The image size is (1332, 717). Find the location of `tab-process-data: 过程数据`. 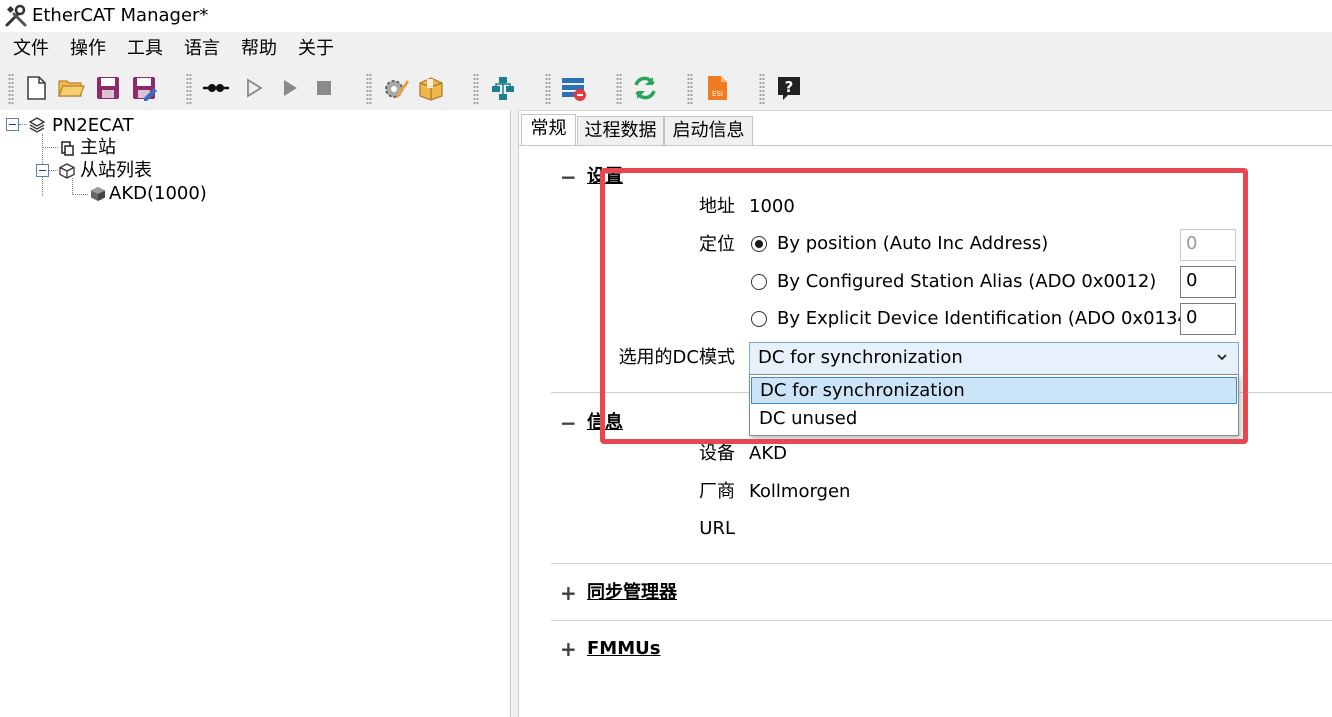

tab-process-data: 过程数据 is located at coordinates (620, 131).